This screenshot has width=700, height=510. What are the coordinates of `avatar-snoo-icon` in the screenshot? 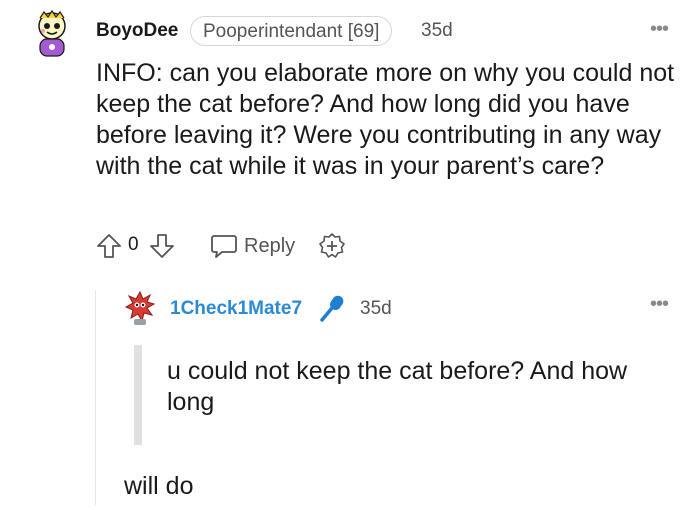 It's located at (52, 33).